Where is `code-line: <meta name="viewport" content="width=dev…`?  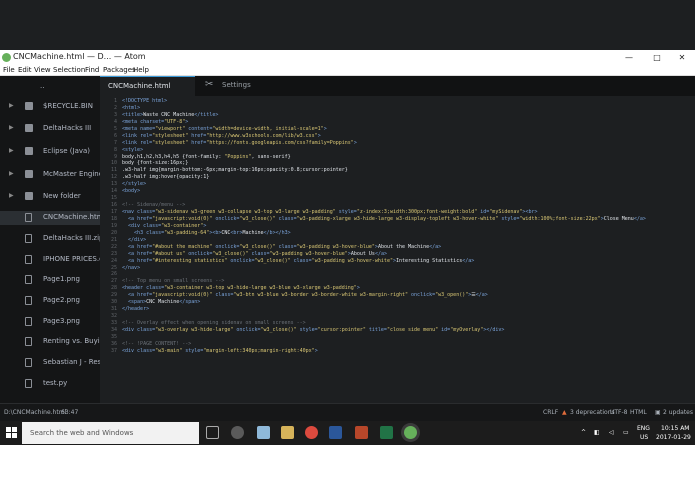 code-line: <meta name="viewport" content="width=dev… is located at coordinates (224, 128).